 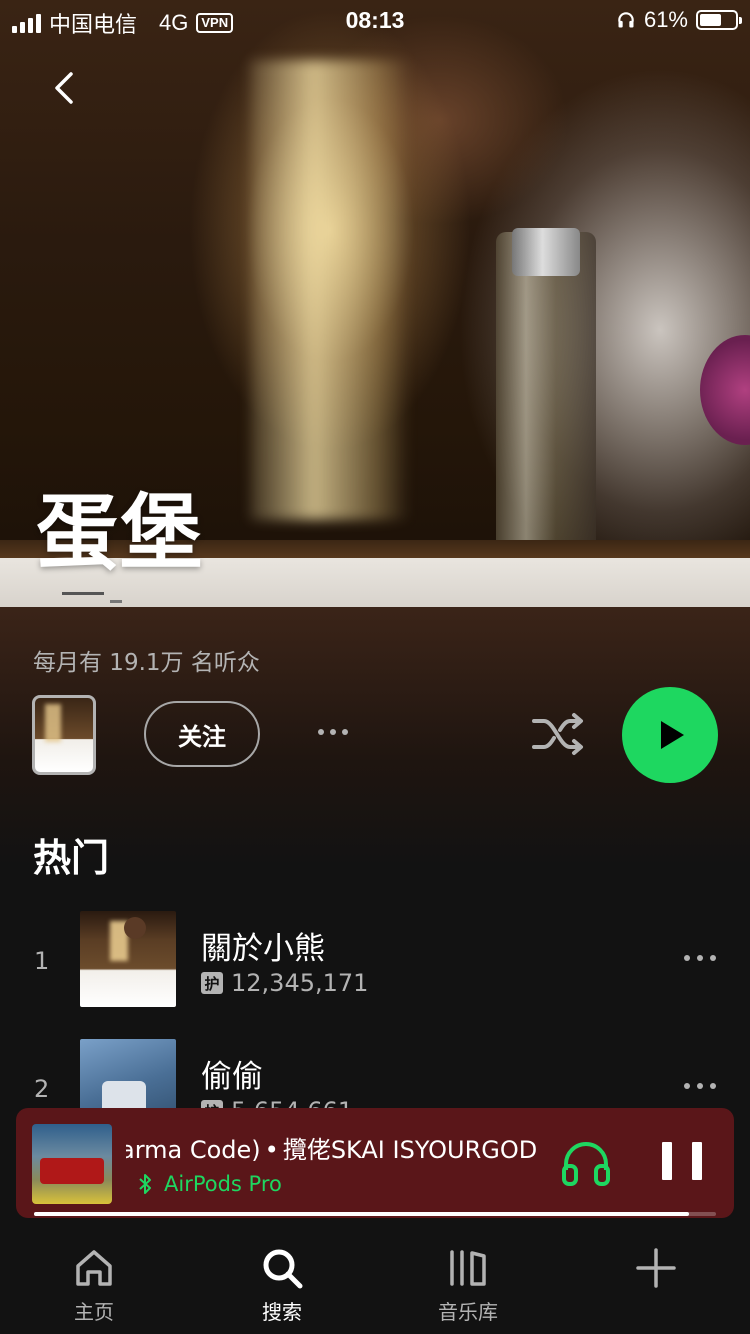 I want to click on header-bottle, so click(x=546, y=396).